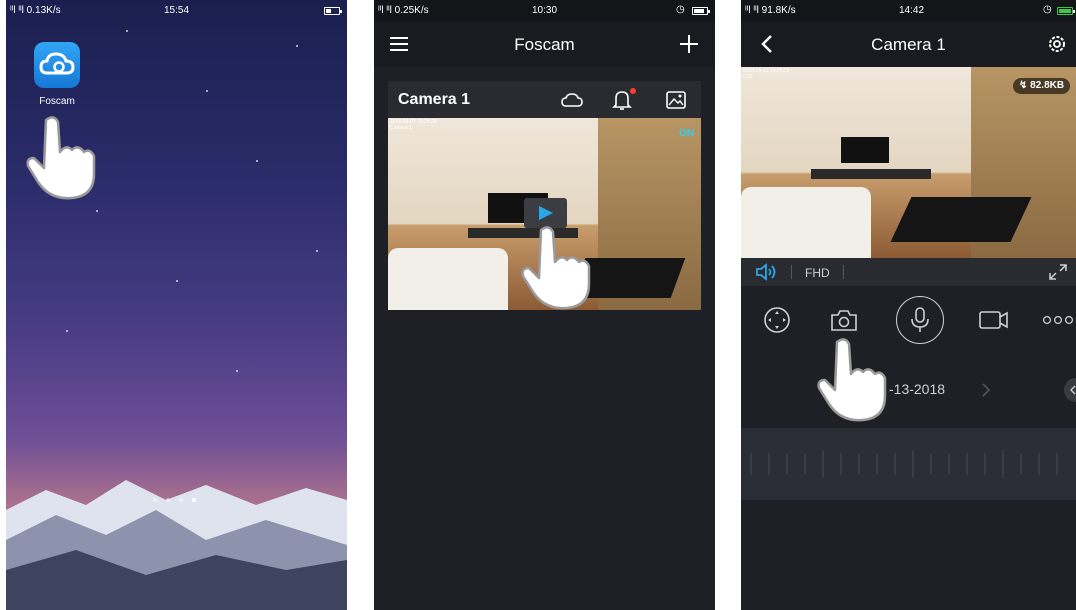  Describe the element at coordinates (767, 272) in the screenshot. I see `speaker-icon` at that location.